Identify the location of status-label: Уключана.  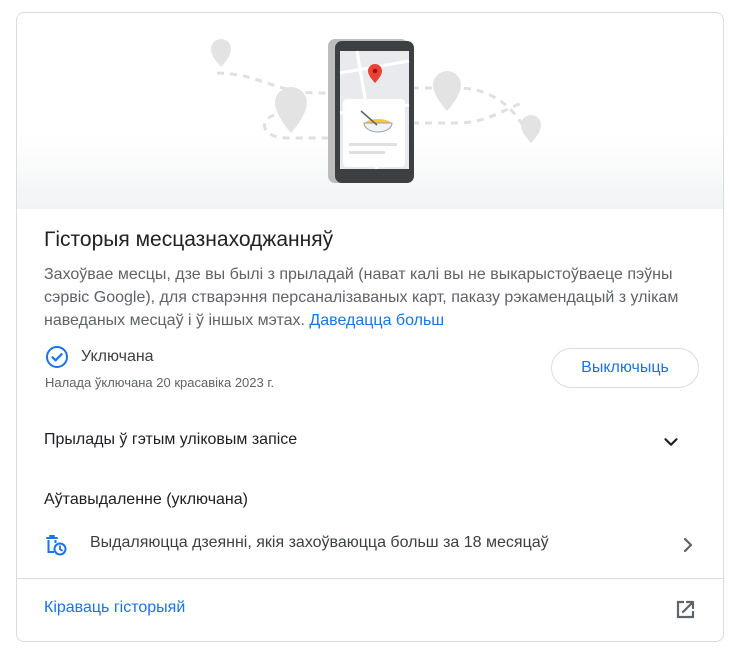
(117, 356).